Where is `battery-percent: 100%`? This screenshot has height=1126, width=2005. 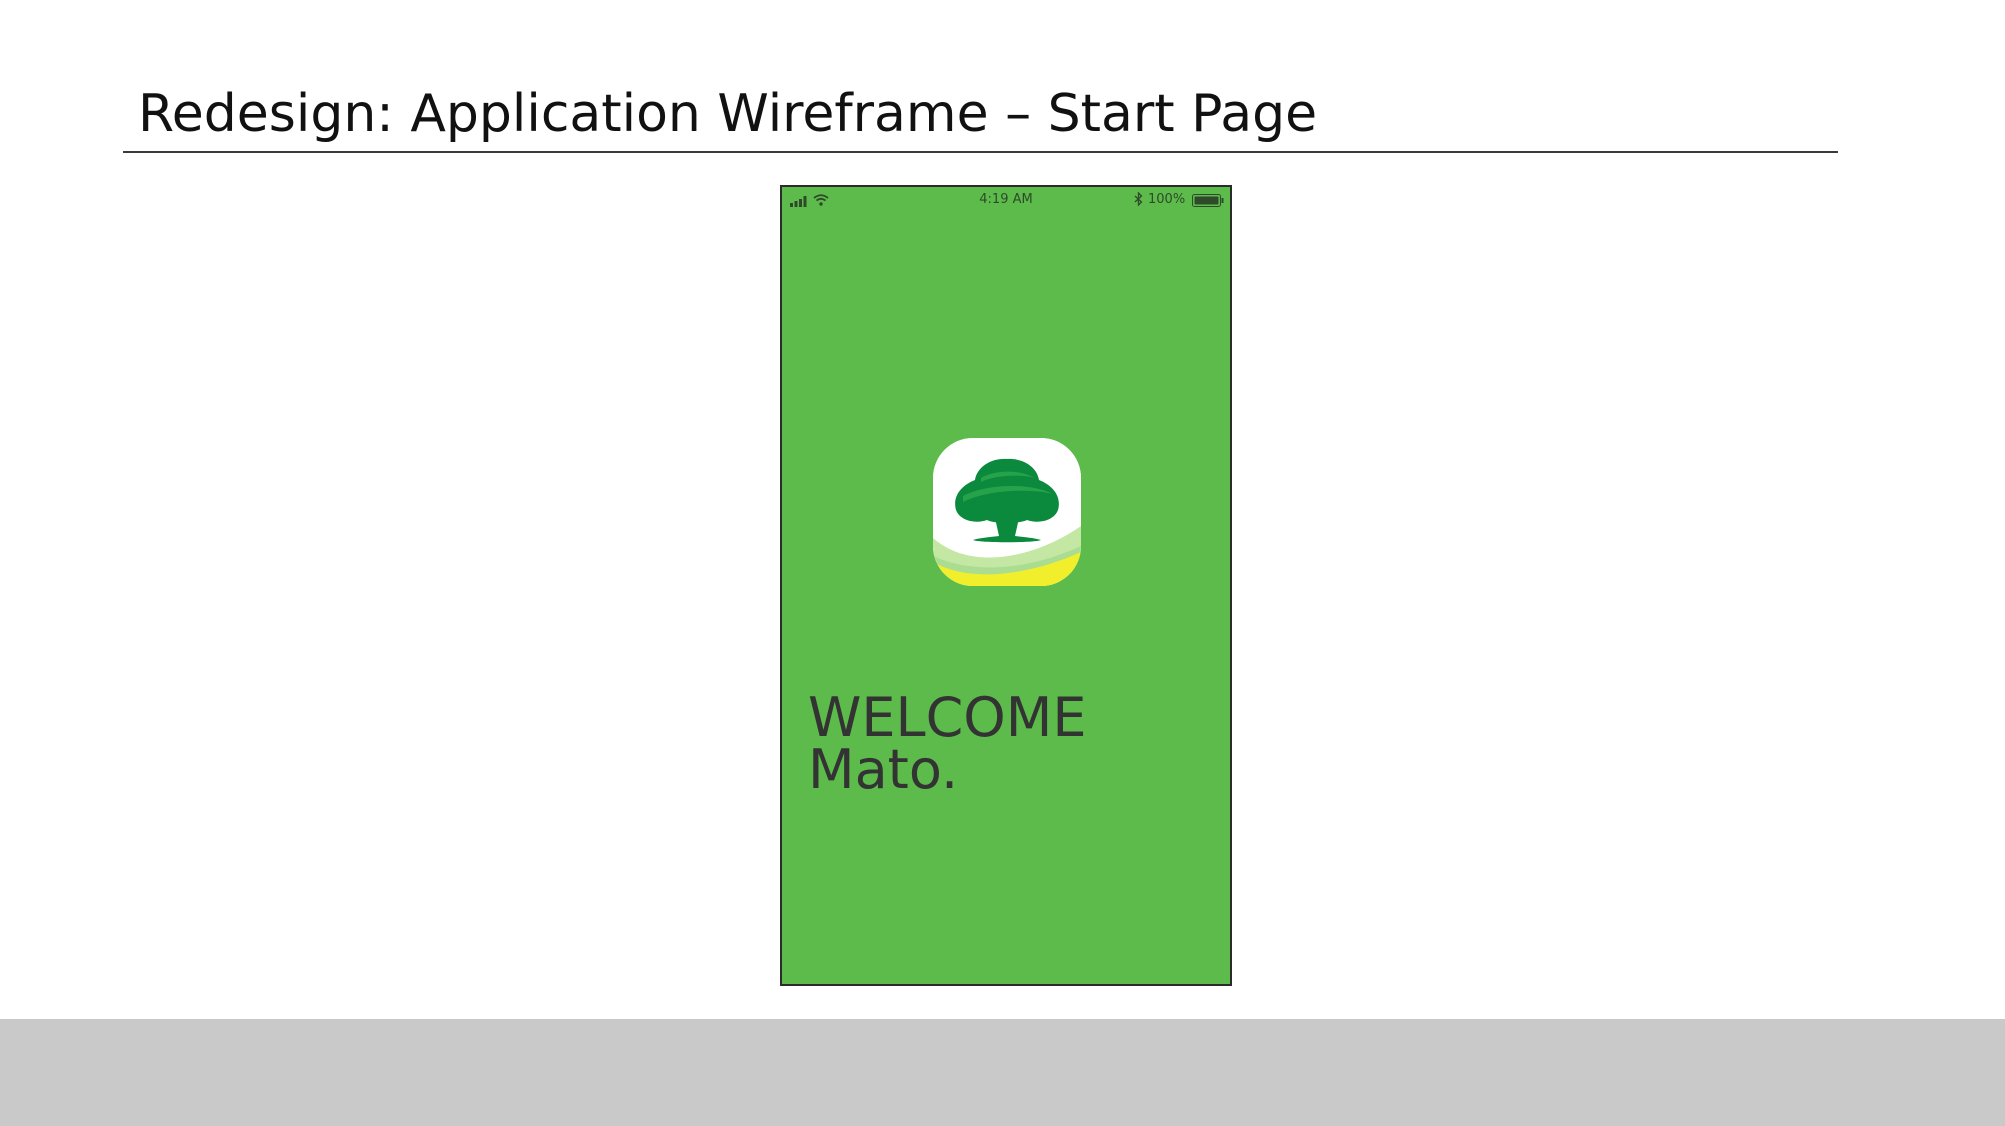 battery-percent: 100% is located at coordinates (1167, 199).